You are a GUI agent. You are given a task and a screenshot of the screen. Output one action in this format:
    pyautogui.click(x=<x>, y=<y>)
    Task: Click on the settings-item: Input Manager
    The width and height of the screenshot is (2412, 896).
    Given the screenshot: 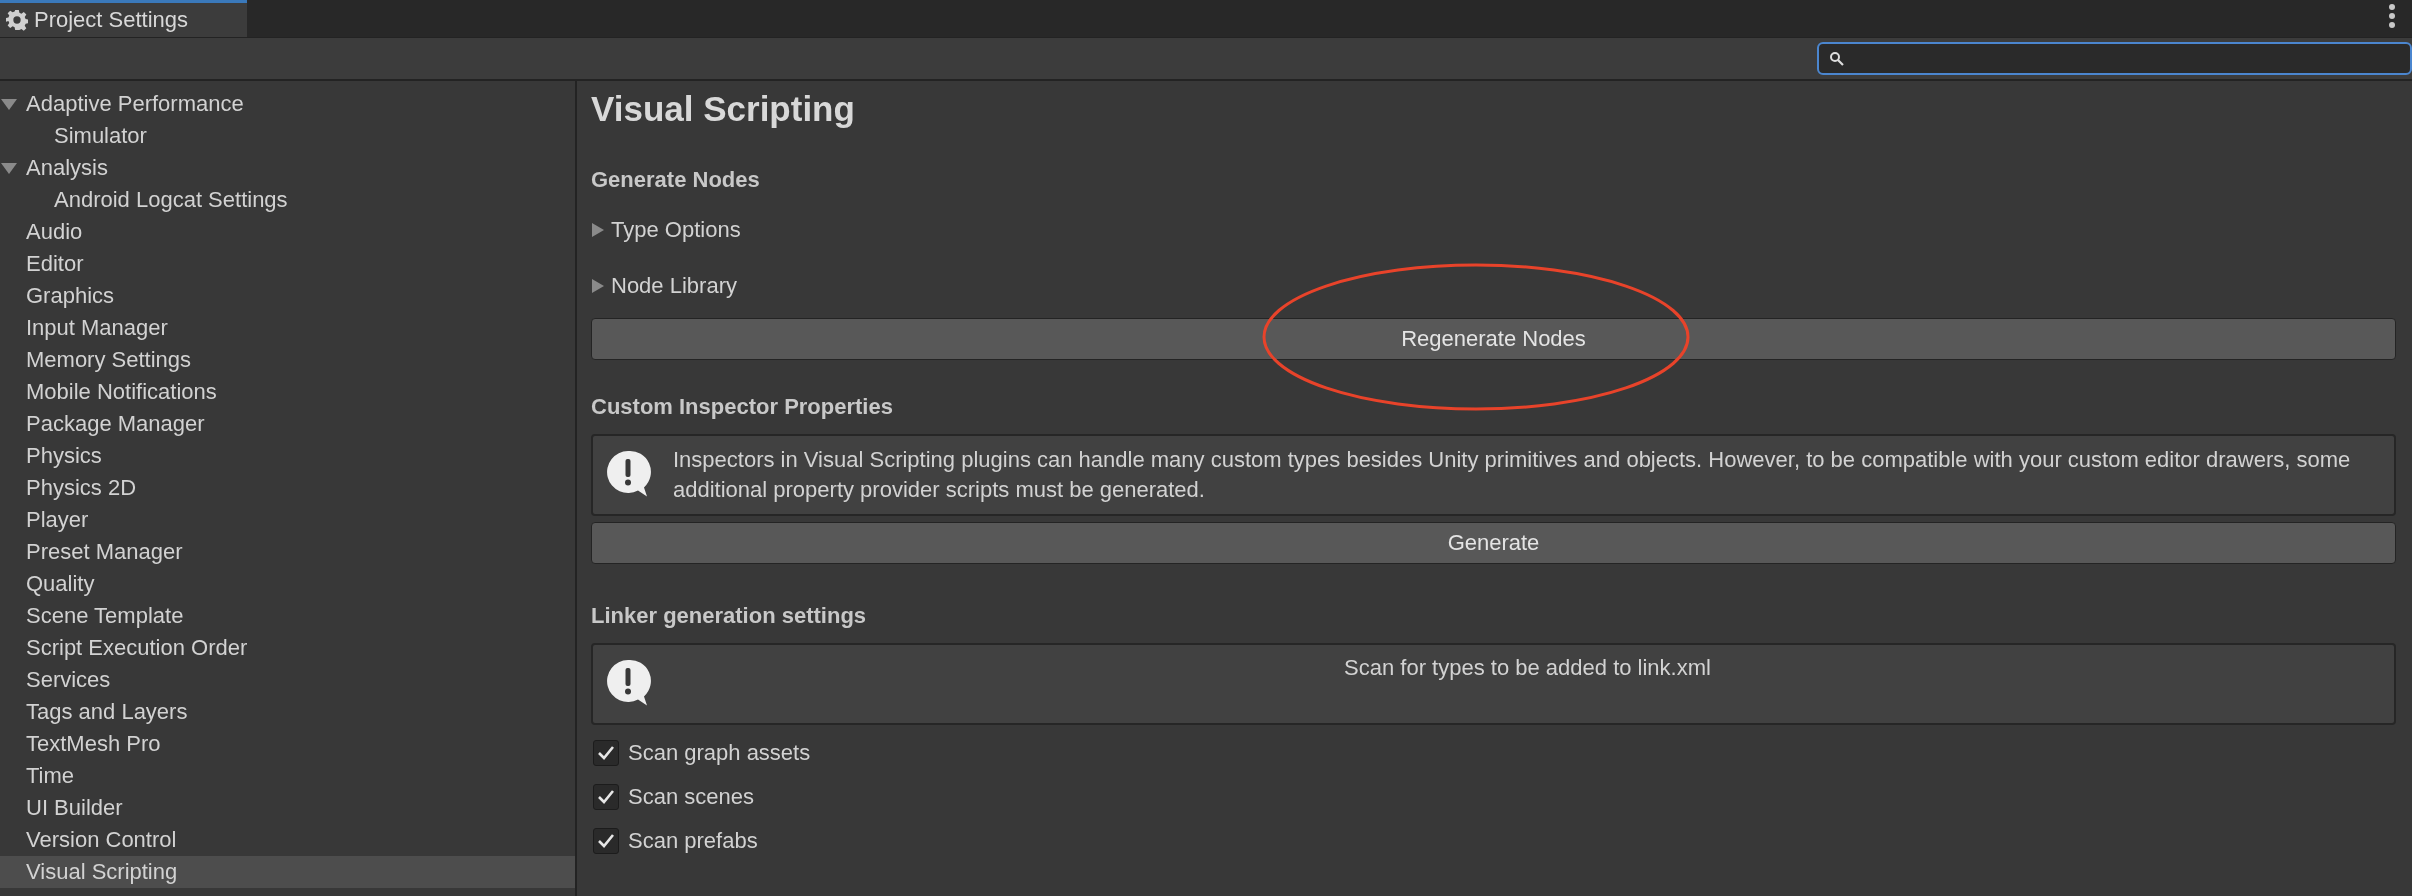 What is the action you would take?
    pyautogui.click(x=287, y=328)
    